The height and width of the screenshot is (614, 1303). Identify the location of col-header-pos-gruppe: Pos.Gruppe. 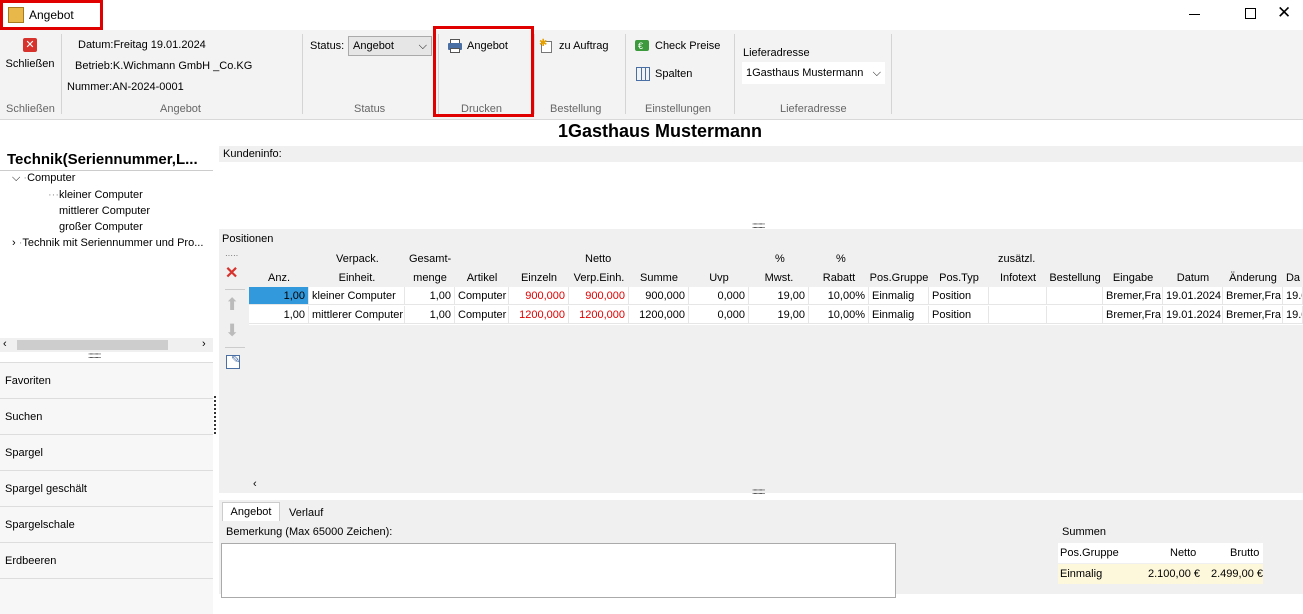
(899, 278).